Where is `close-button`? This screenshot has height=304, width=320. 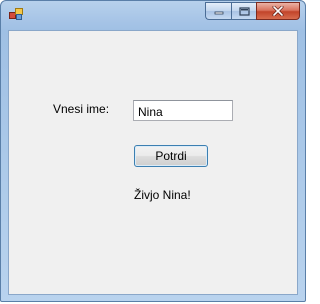
close-button is located at coordinates (278, 11).